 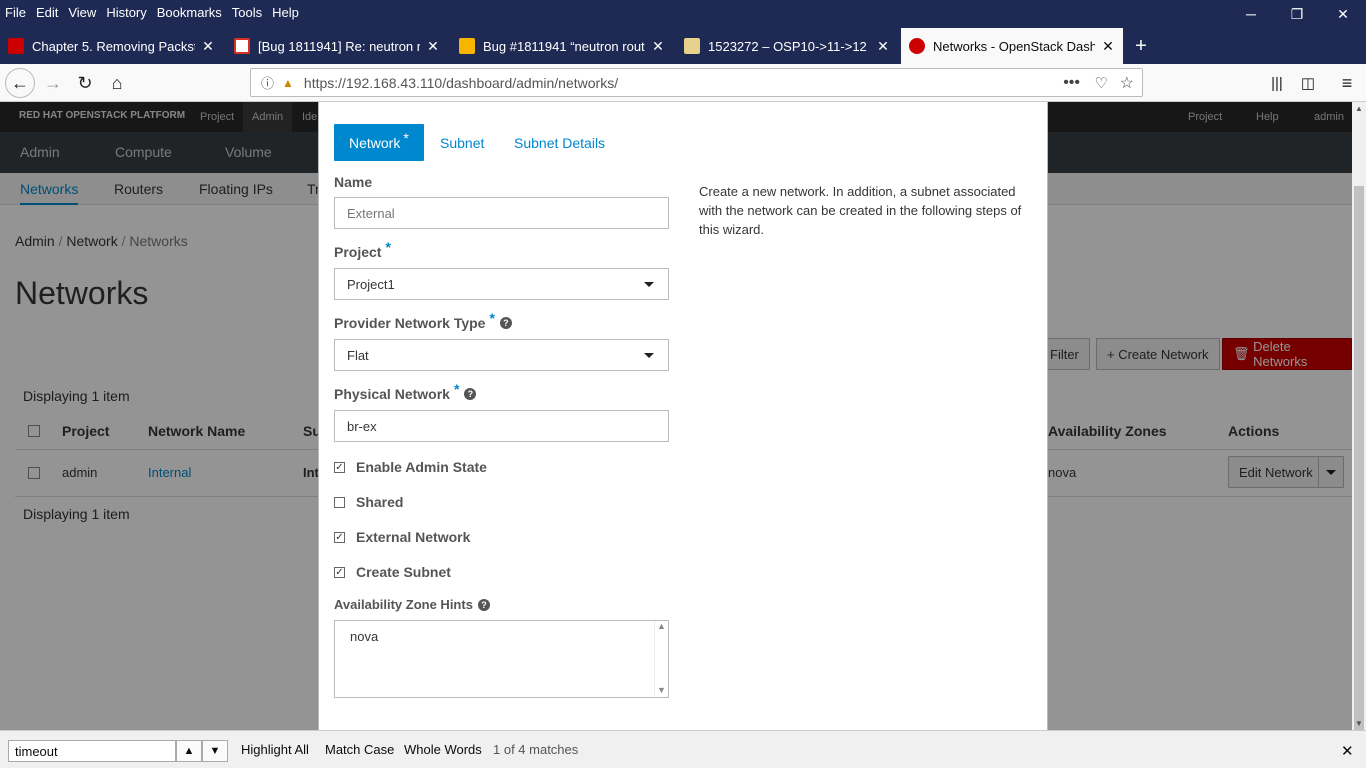 I want to click on lock-warning-icon: ▲, so click(x=288, y=82).